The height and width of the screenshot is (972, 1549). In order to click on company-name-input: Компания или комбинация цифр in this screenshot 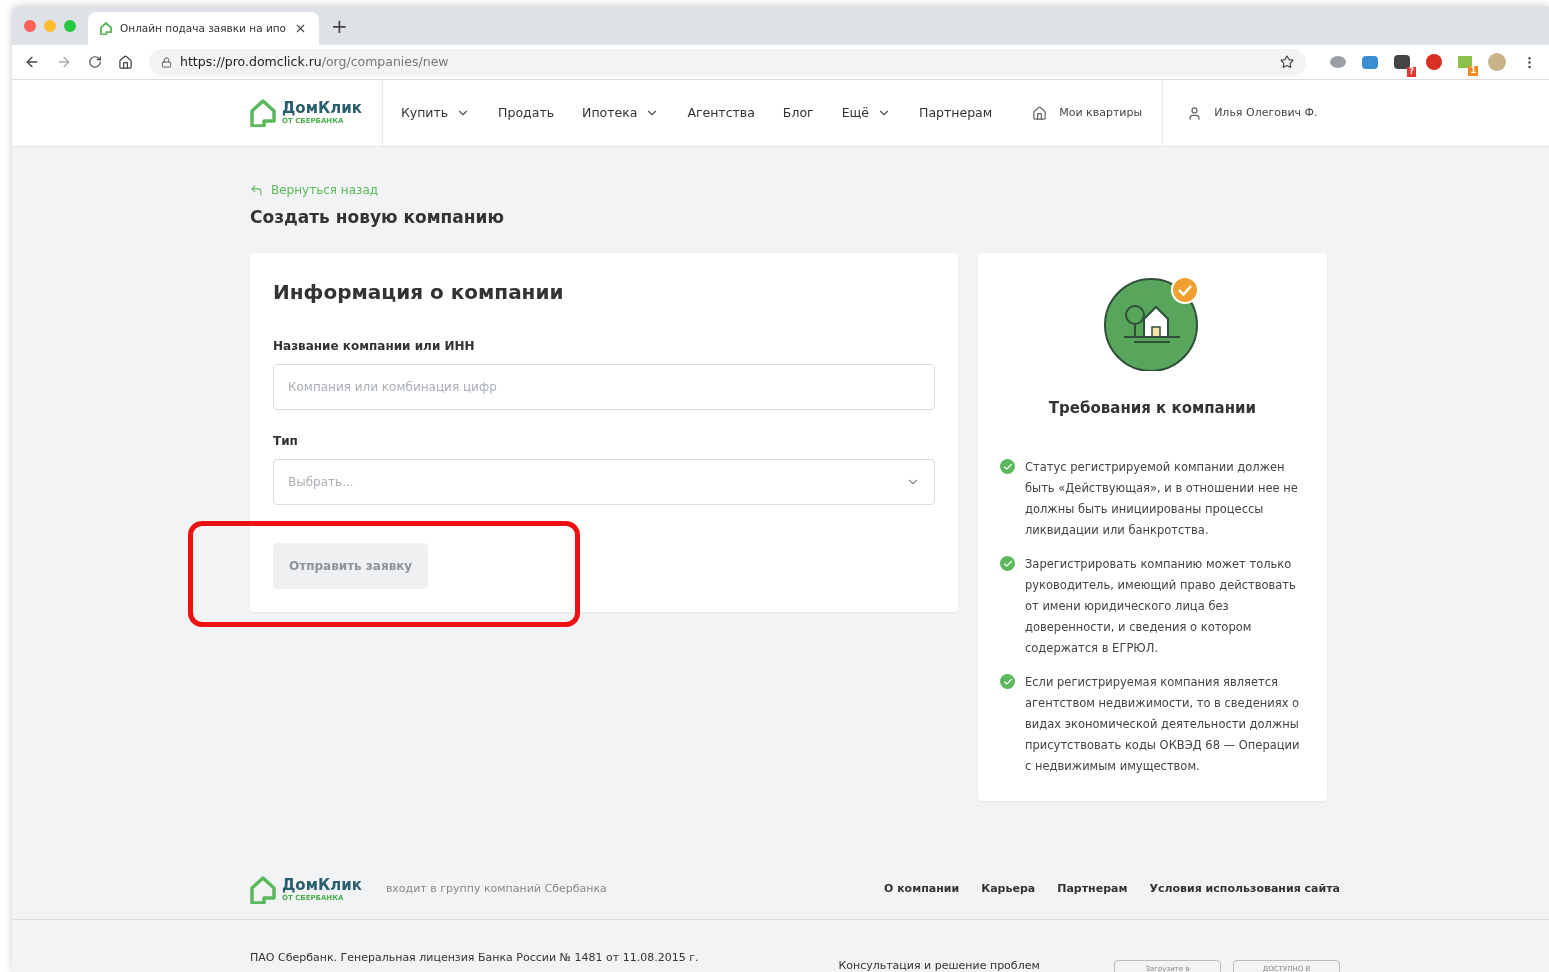, I will do `click(604, 386)`.